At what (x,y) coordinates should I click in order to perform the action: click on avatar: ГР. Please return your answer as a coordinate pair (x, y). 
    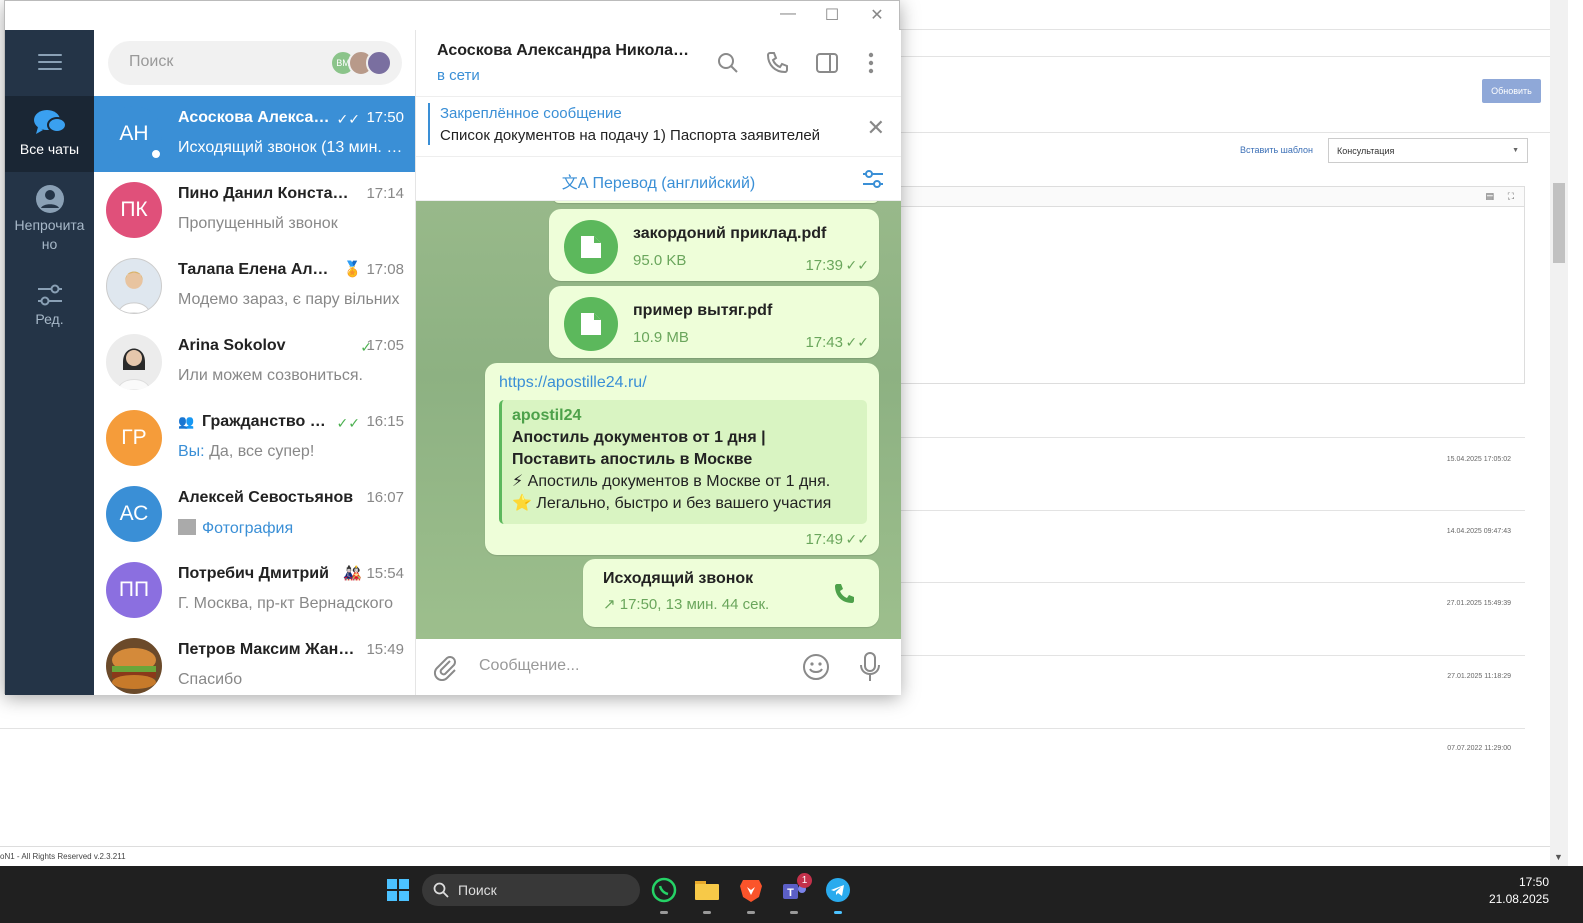
    Looking at the image, I should click on (134, 438).